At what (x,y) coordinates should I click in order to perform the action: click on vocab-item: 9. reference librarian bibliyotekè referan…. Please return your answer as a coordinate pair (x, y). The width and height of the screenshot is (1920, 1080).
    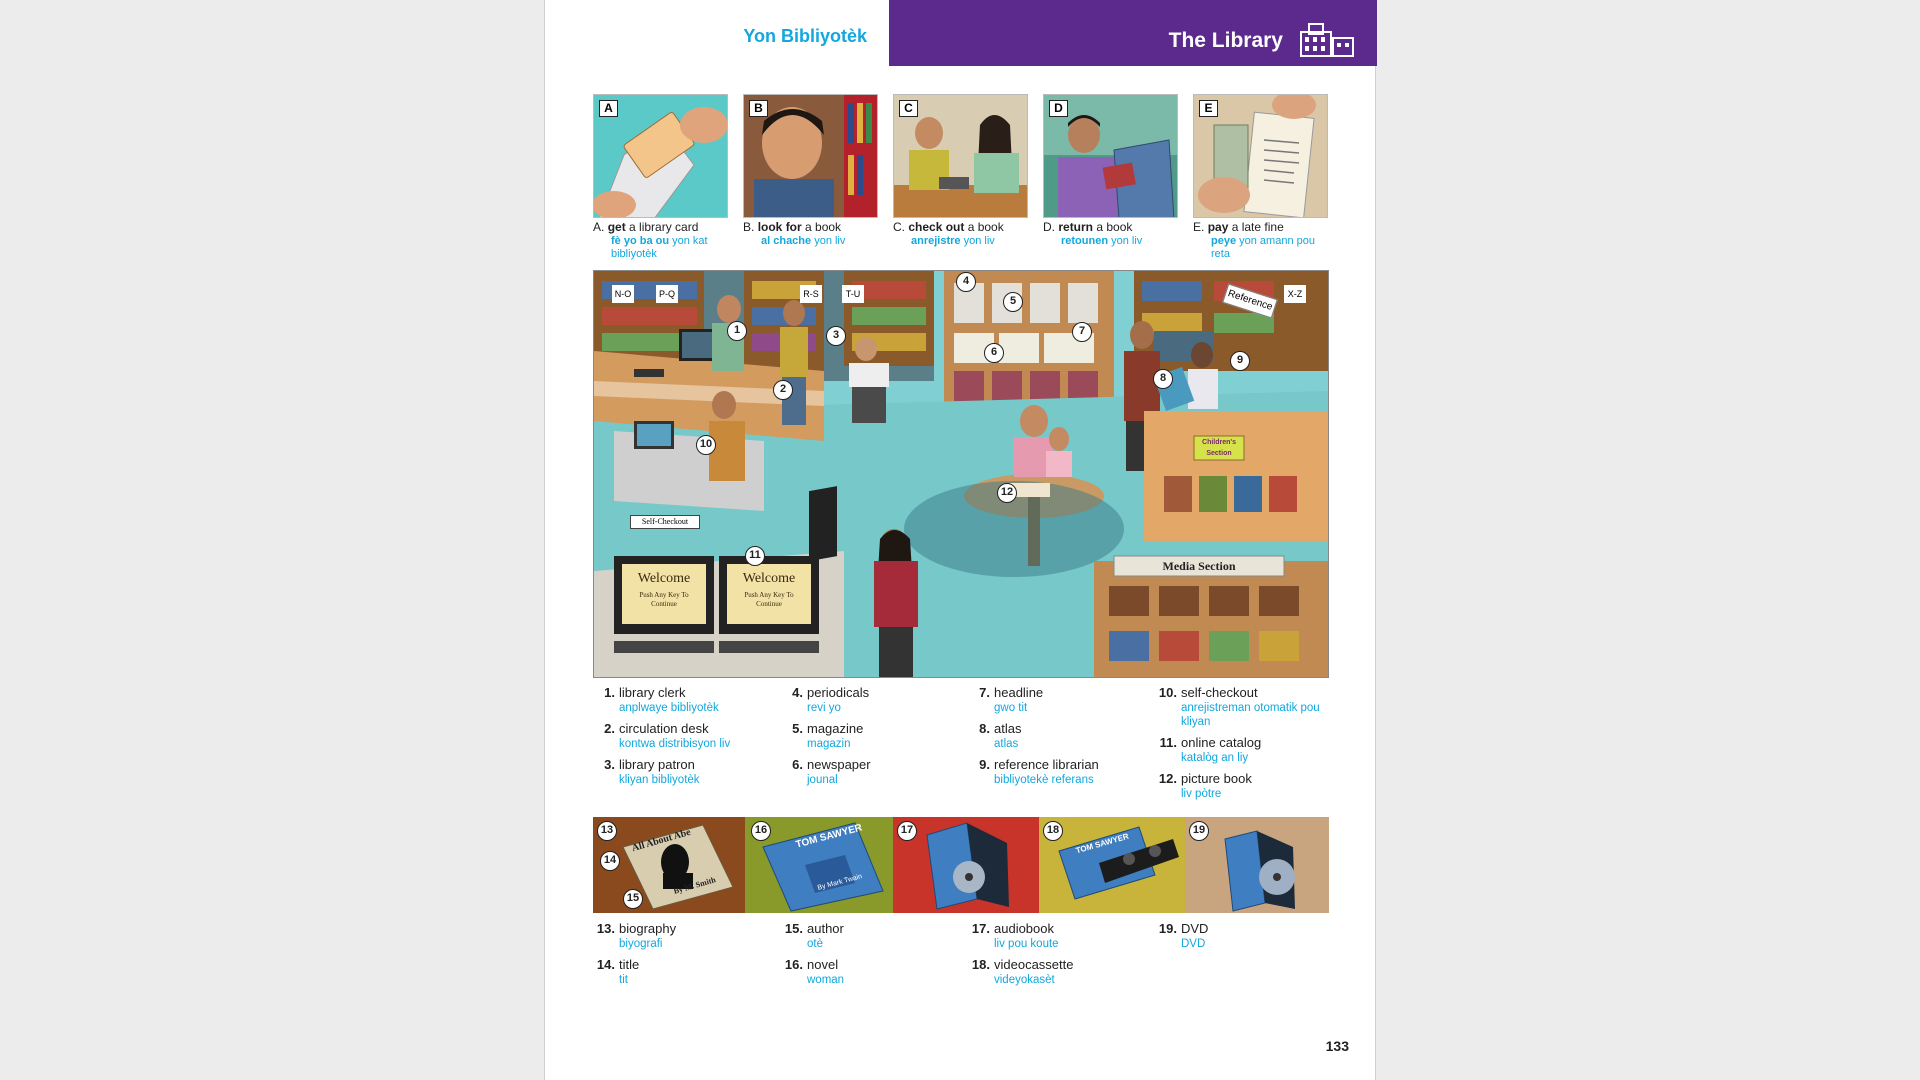
    Looking at the image, I should click on (1039, 771).